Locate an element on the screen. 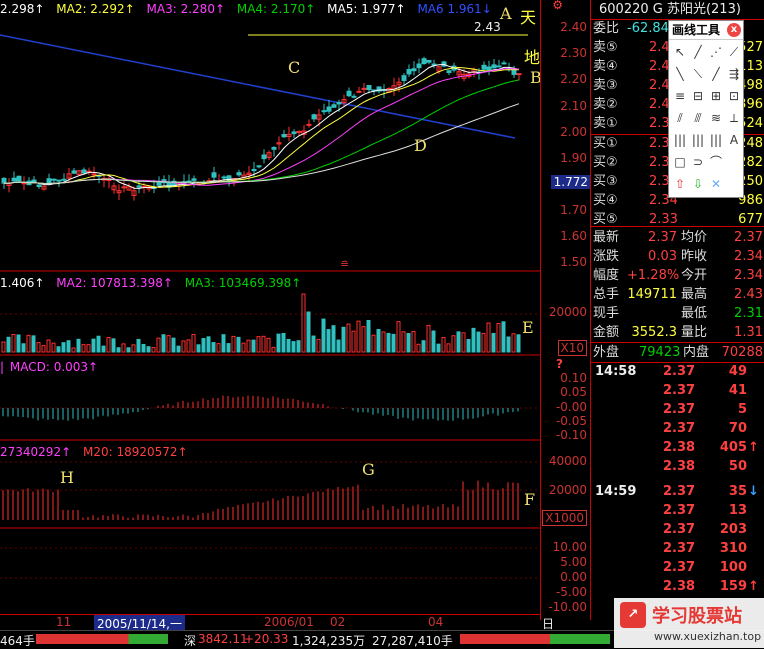 This screenshot has height=649, width=764. curve-tool-icon: ⌒ is located at coordinates (716, 162).